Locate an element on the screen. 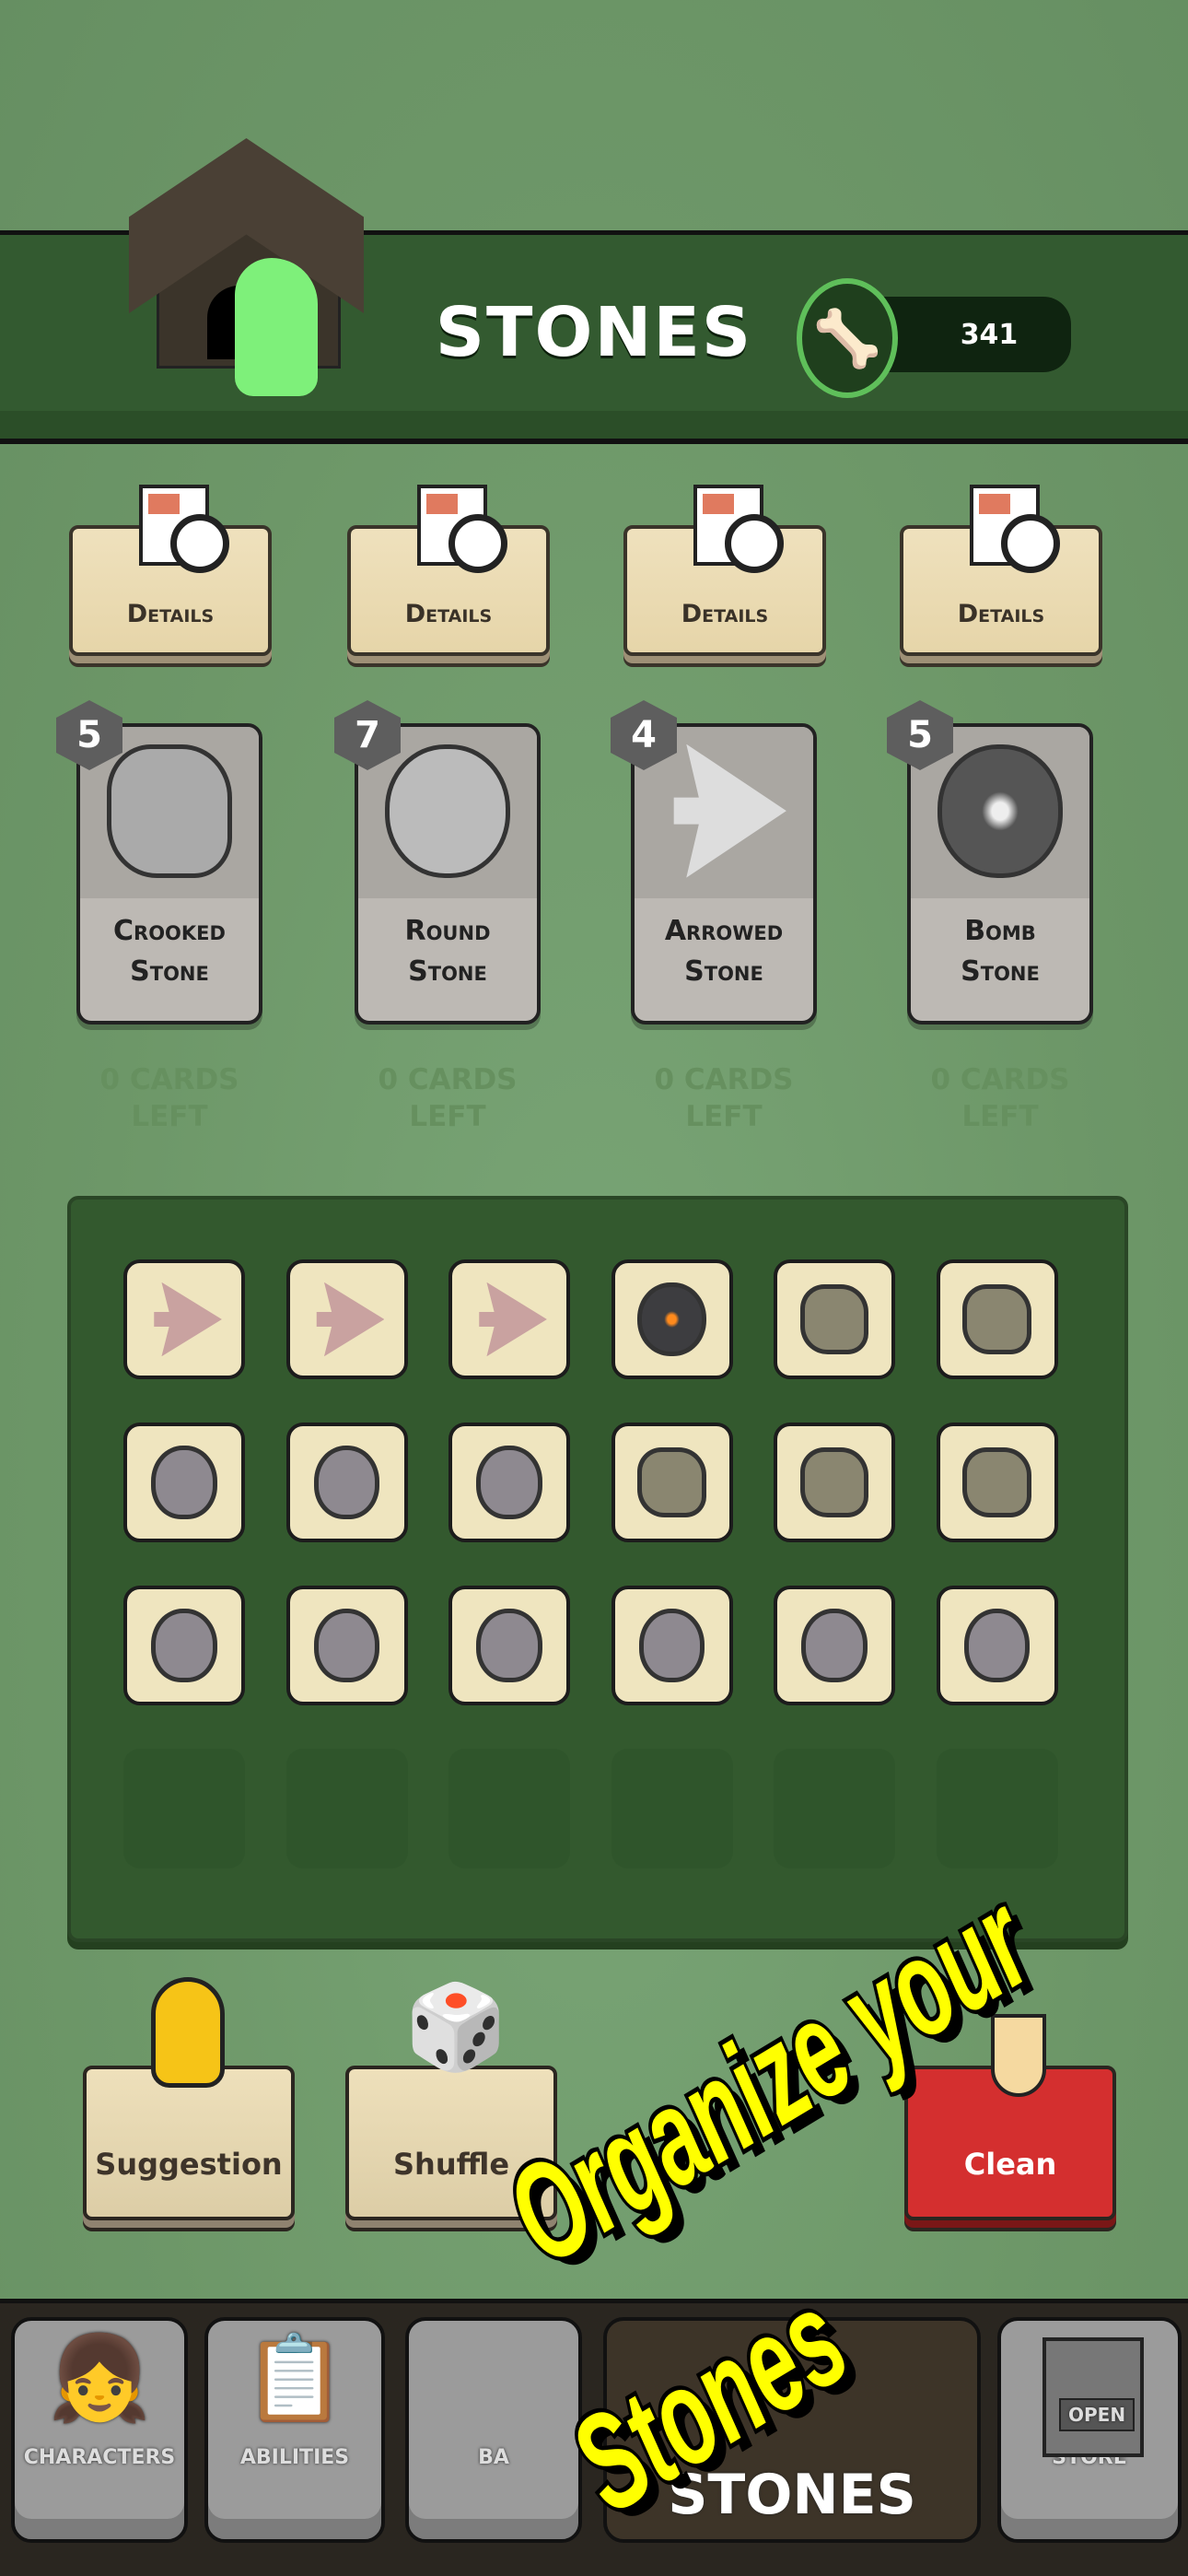 This screenshot has width=1188, height=2576. tab-label: STONES is located at coordinates (792, 2494).